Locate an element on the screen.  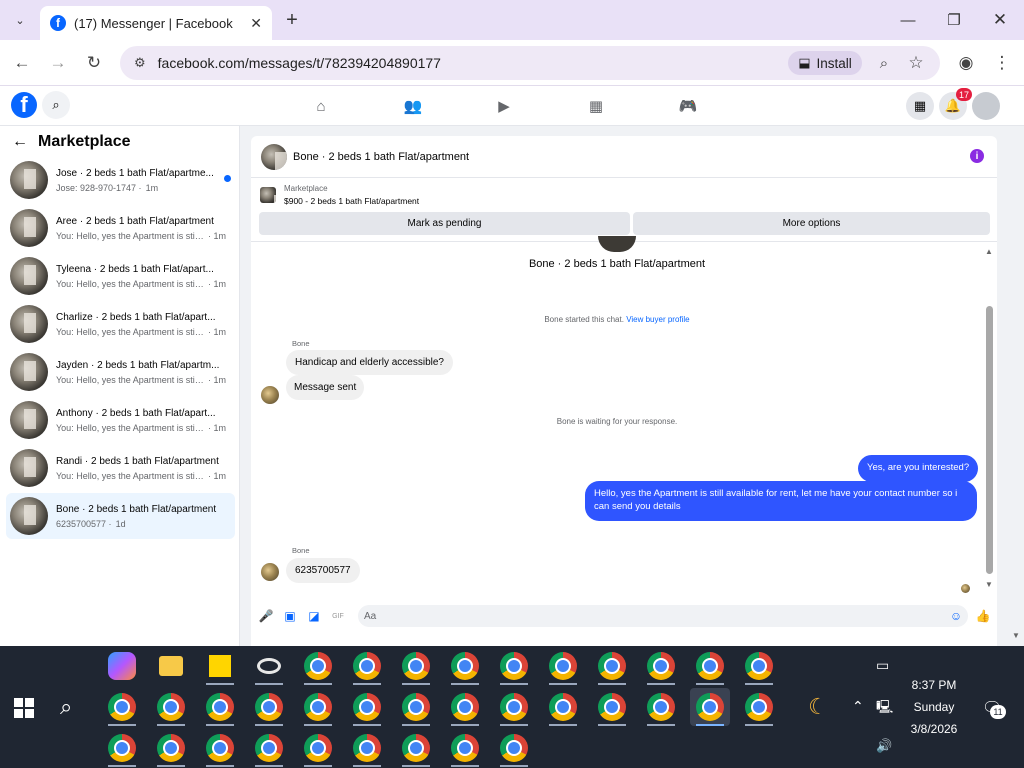
windows-start-icon is located at coordinates (24, 708).